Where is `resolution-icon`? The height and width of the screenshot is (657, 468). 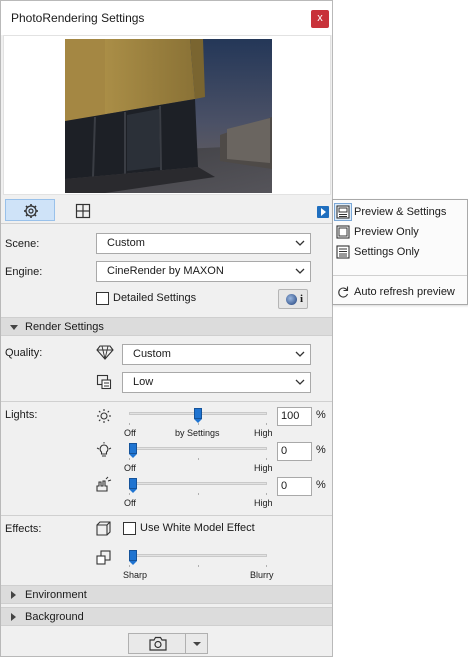
resolution-icon is located at coordinates (104, 382).